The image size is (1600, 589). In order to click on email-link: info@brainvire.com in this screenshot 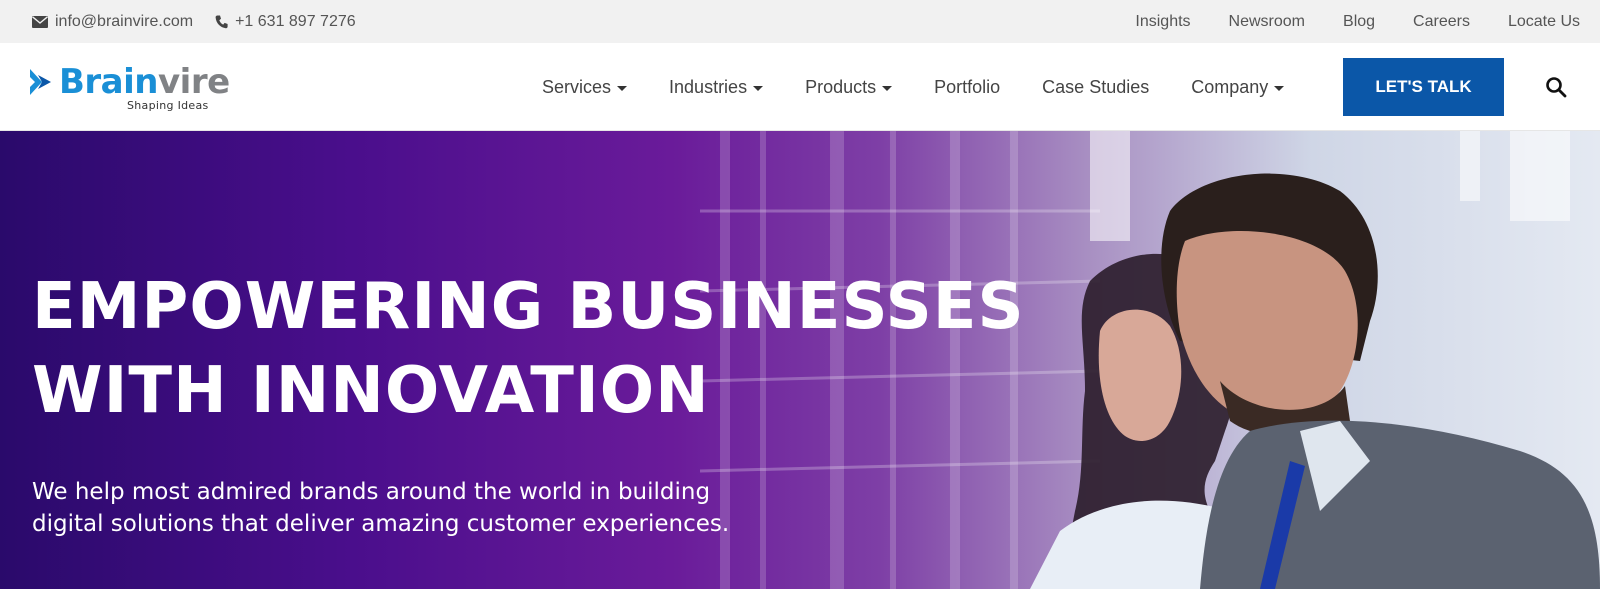, I will do `click(124, 22)`.